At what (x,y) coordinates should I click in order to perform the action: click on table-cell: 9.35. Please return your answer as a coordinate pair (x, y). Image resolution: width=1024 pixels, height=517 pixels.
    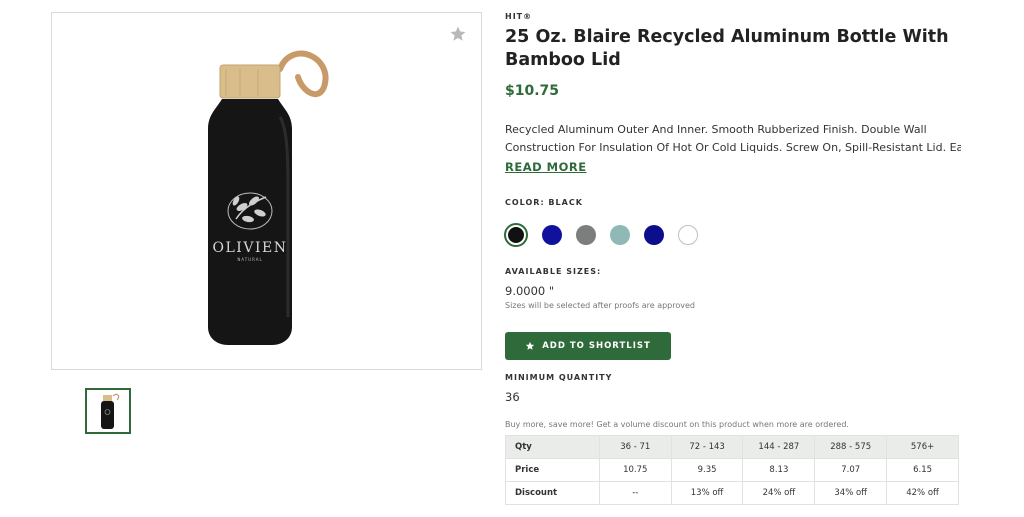
    Looking at the image, I should click on (707, 470).